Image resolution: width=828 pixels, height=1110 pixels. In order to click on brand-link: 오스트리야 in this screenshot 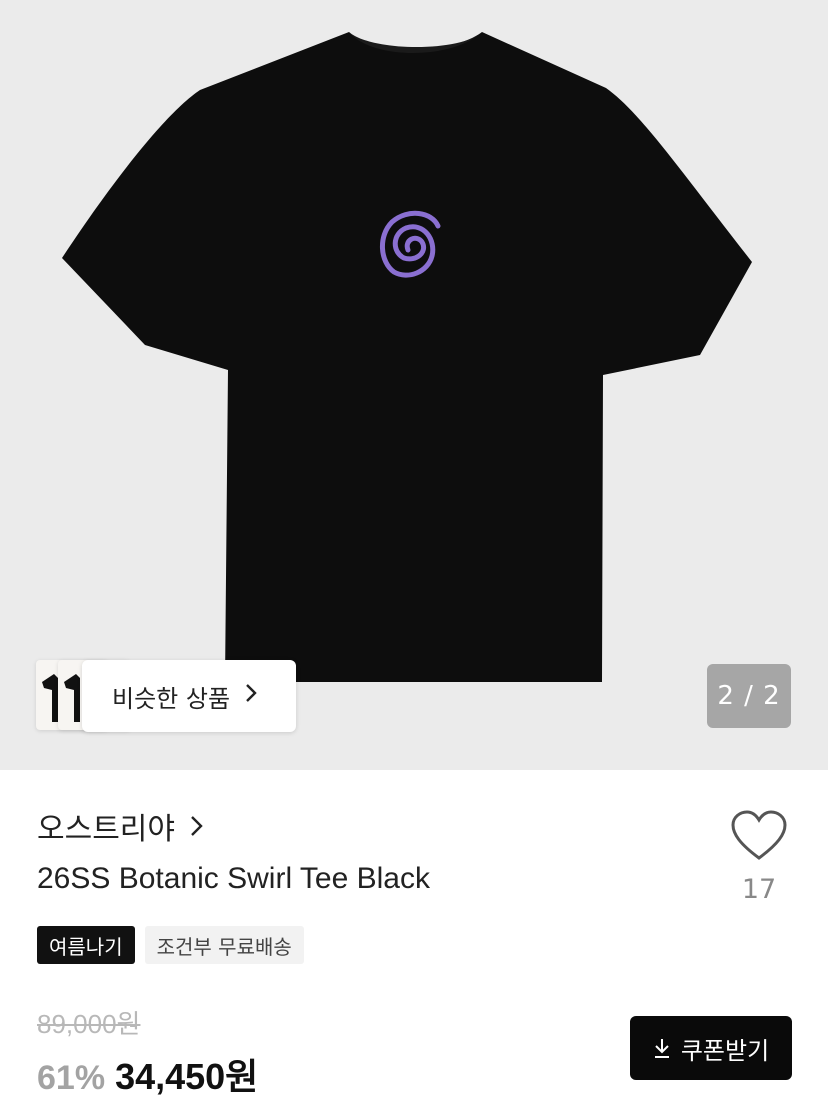, I will do `click(122, 826)`.